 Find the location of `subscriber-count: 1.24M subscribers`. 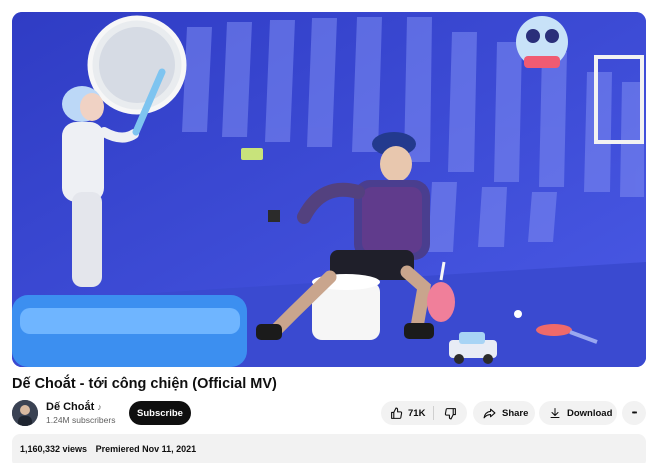

subscriber-count: 1.24M subscribers is located at coordinates (81, 420).